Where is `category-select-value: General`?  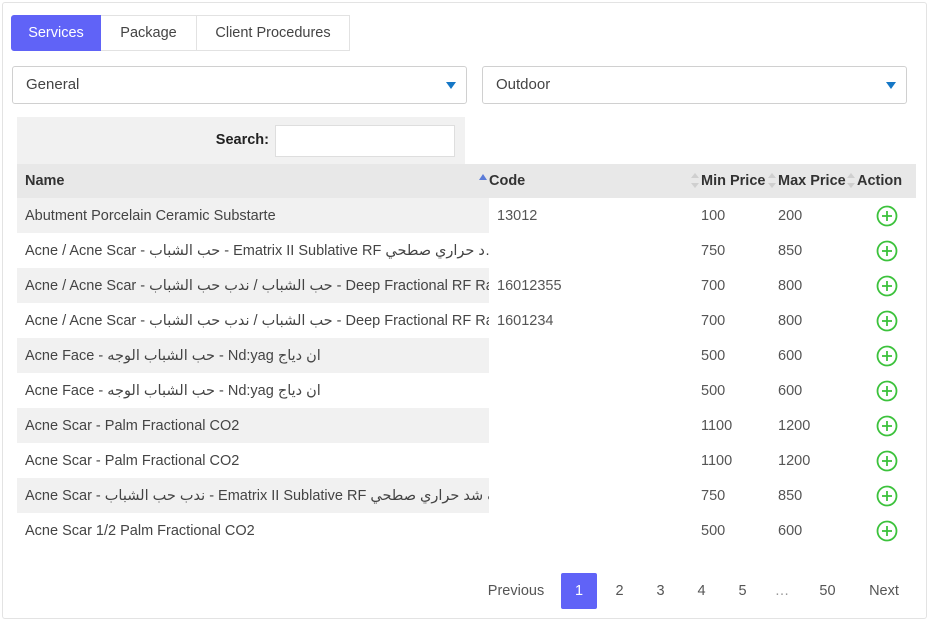 category-select-value: General is located at coordinates (53, 84).